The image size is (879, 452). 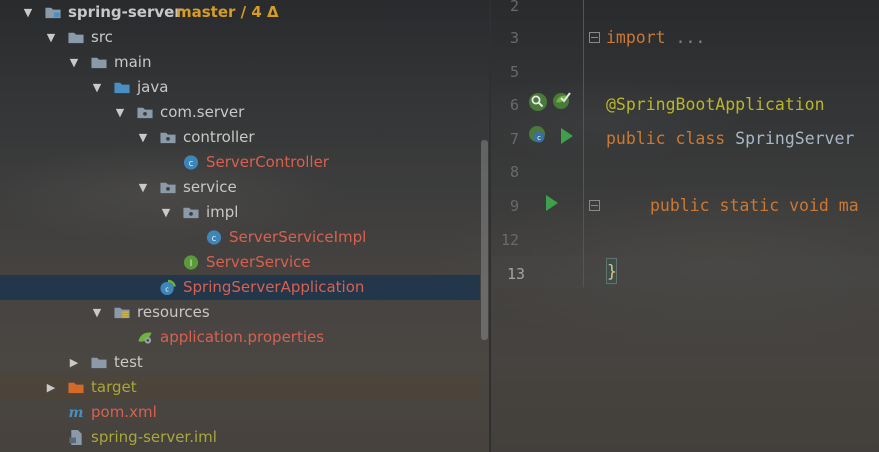 What do you see at coordinates (514, 172) in the screenshot?
I see `line-number: 8` at bounding box center [514, 172].